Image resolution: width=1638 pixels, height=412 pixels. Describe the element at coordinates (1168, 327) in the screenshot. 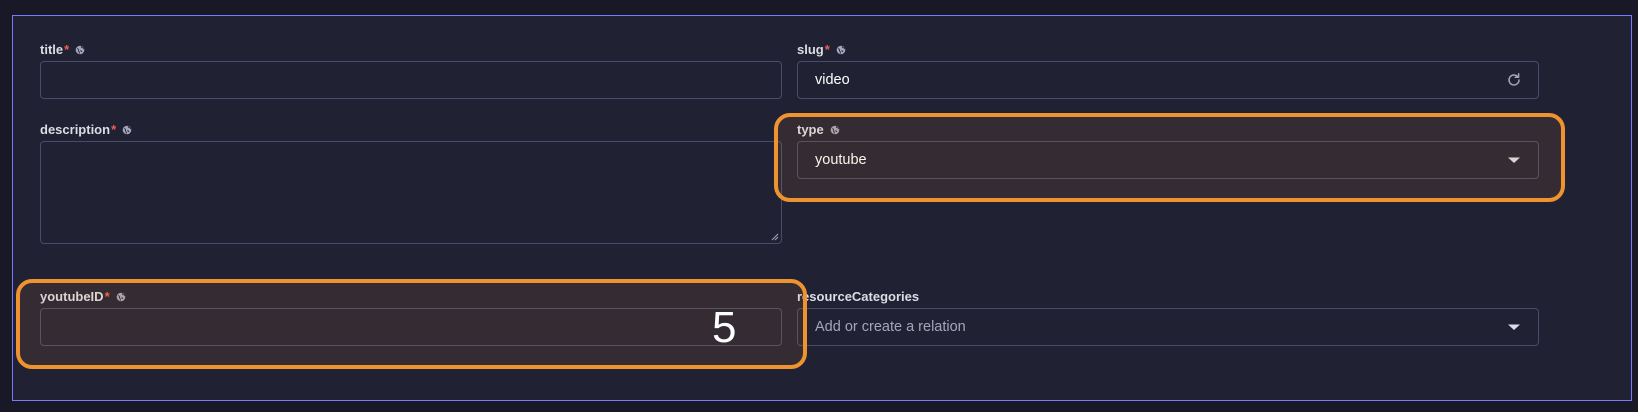

I see `resource-categories-select: Add or create a relation` at that location.